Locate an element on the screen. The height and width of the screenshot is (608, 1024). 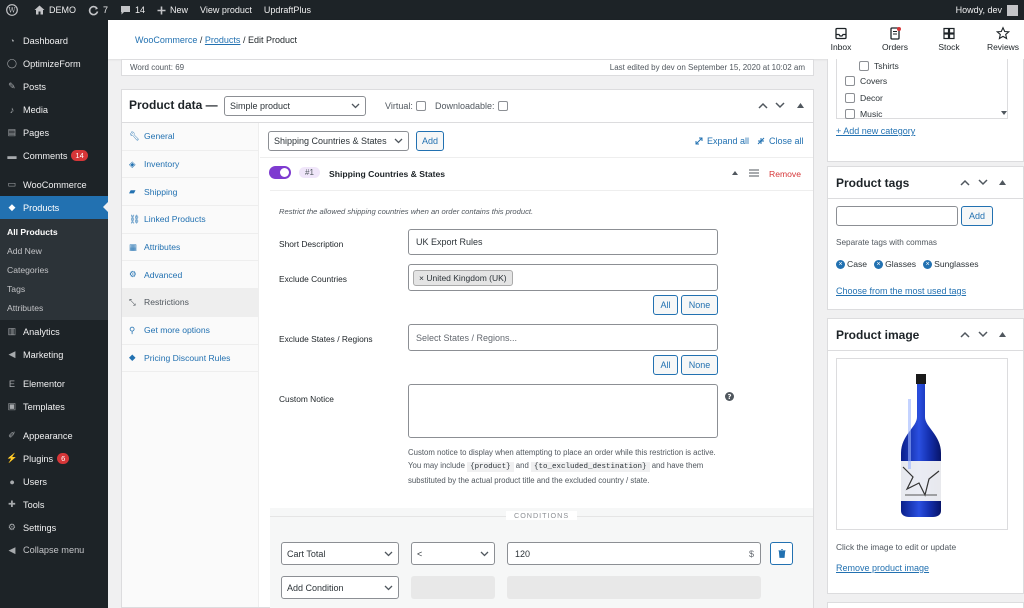
category-item: Music is located at coordinates (926, 114).